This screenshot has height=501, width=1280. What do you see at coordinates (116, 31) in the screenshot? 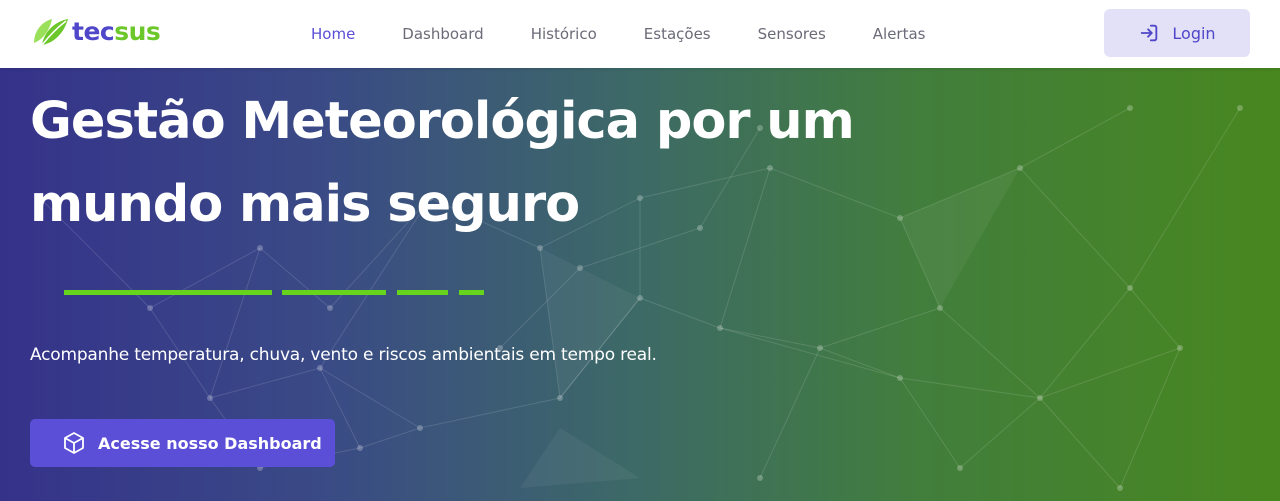
I see `brand-name: tecsus` at bounding box center [116, 31].